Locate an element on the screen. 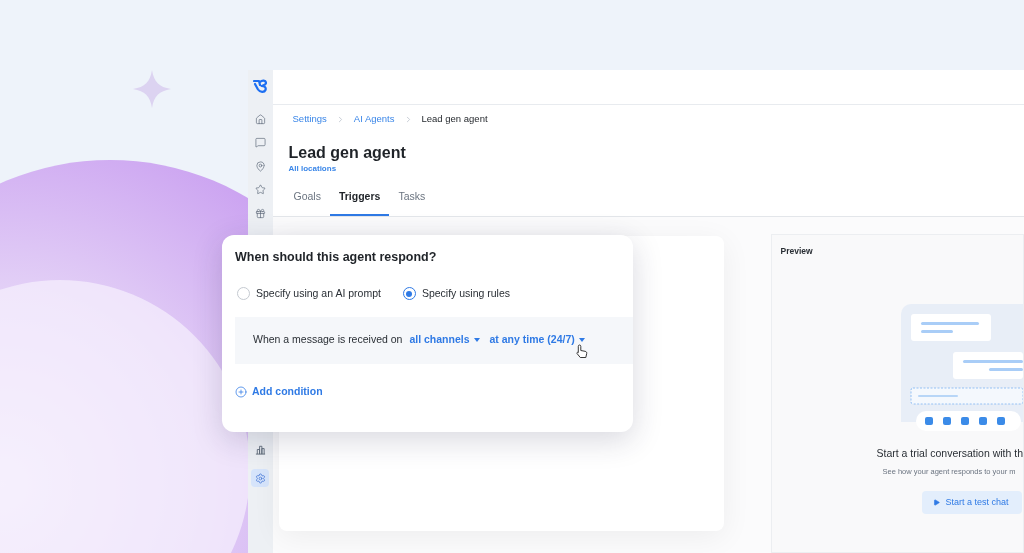 The height and width of the screenshot is (553, 1024). settings-icon is located at coordinates (260, 478).